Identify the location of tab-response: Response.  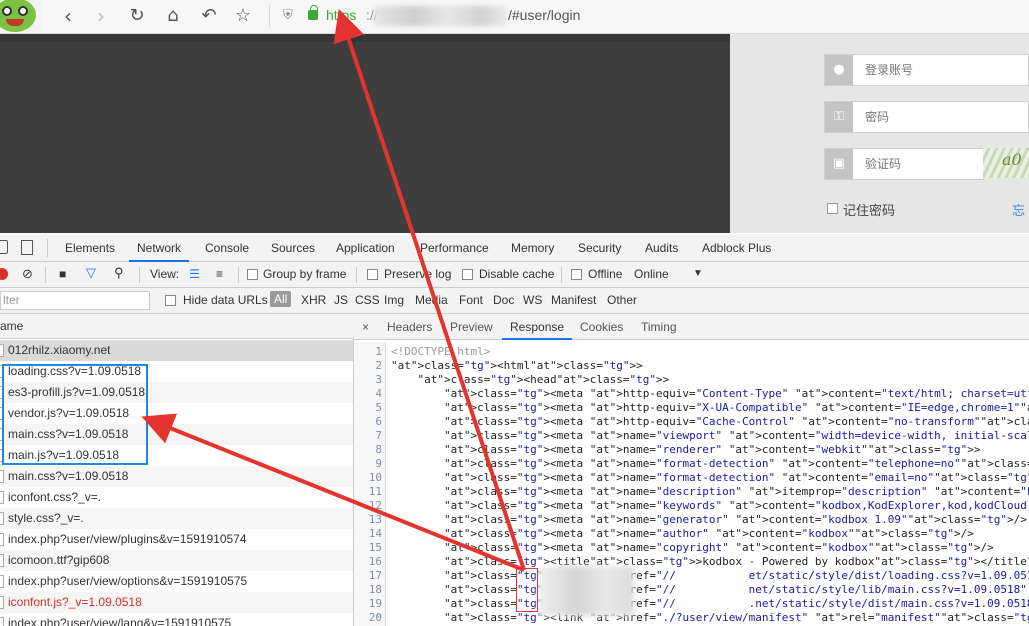
(537, 327).